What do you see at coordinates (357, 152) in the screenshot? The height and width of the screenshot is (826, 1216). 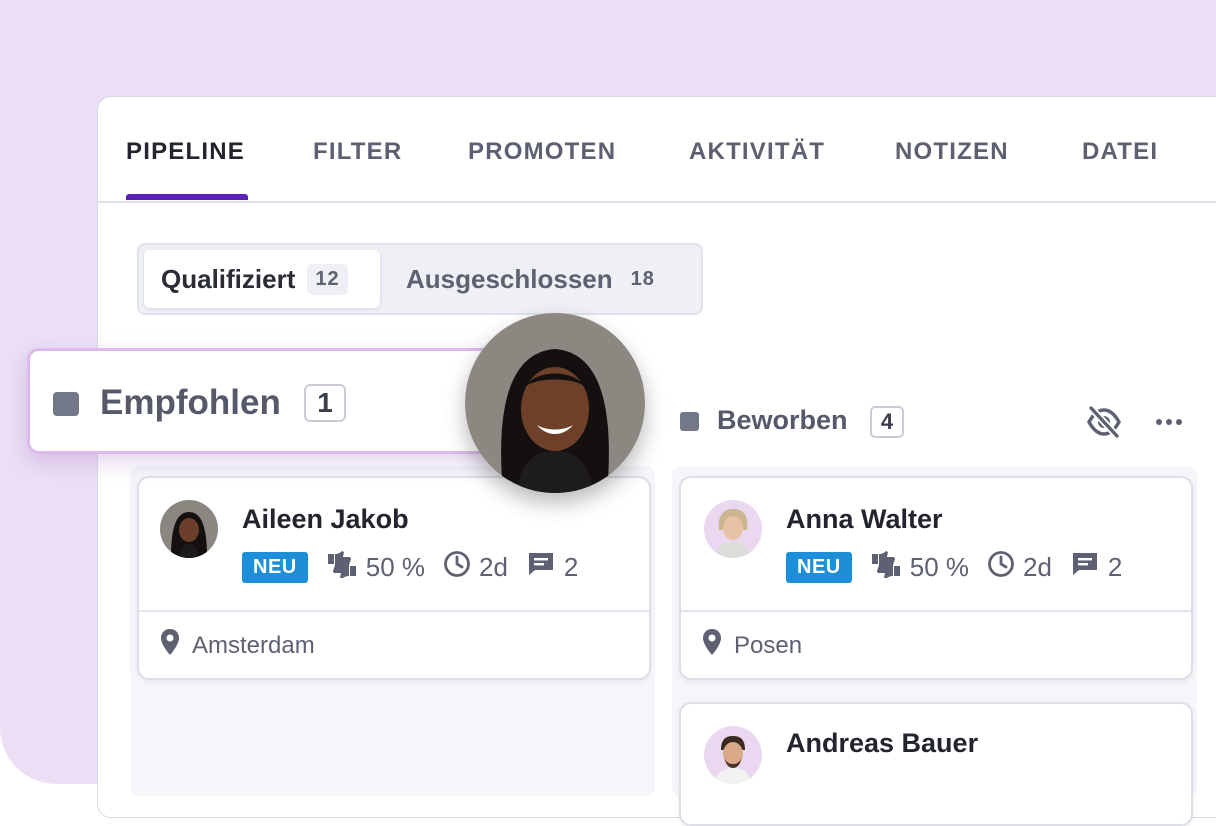 I see `tab-filter: FILTER` at bounding box center [357, 152].